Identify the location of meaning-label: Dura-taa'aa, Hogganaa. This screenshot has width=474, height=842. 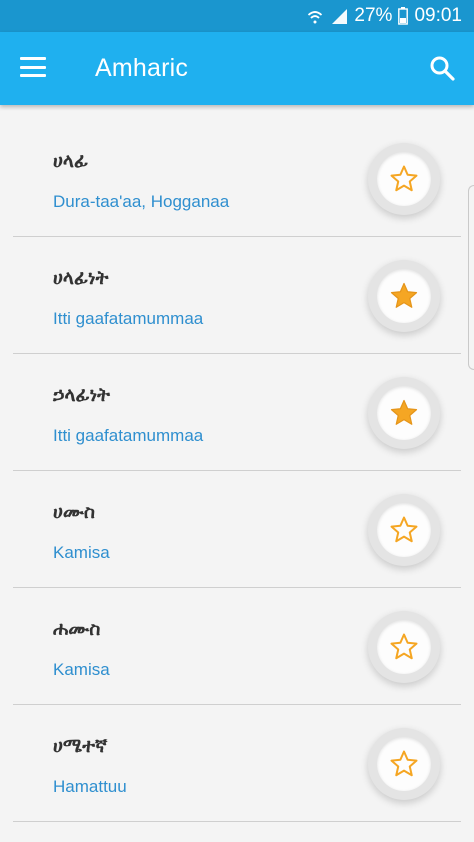
(141, 201).